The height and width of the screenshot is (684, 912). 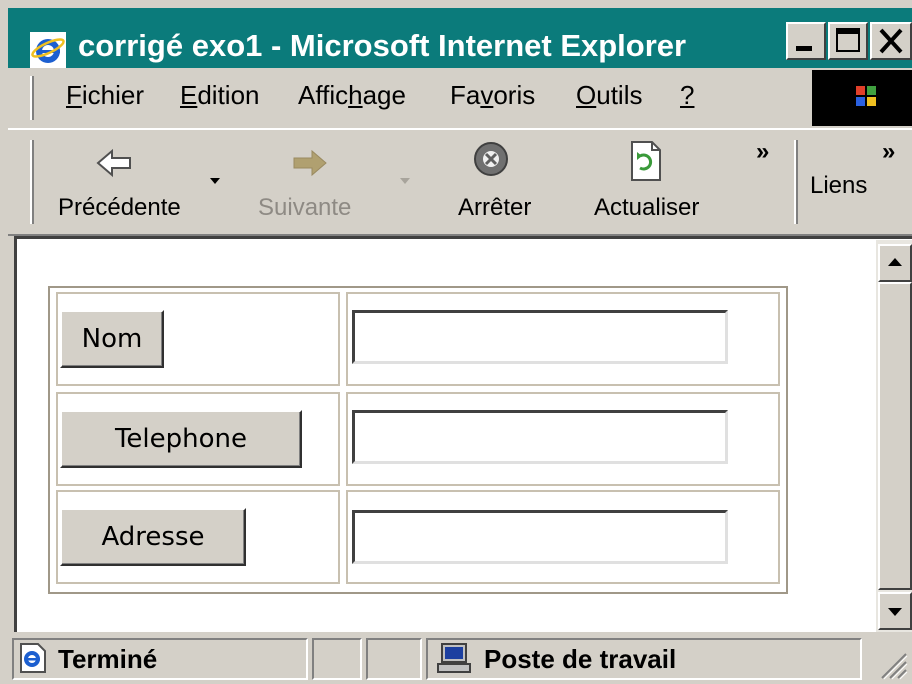 I want to click on telephone-input, so click(x=540, y=437).